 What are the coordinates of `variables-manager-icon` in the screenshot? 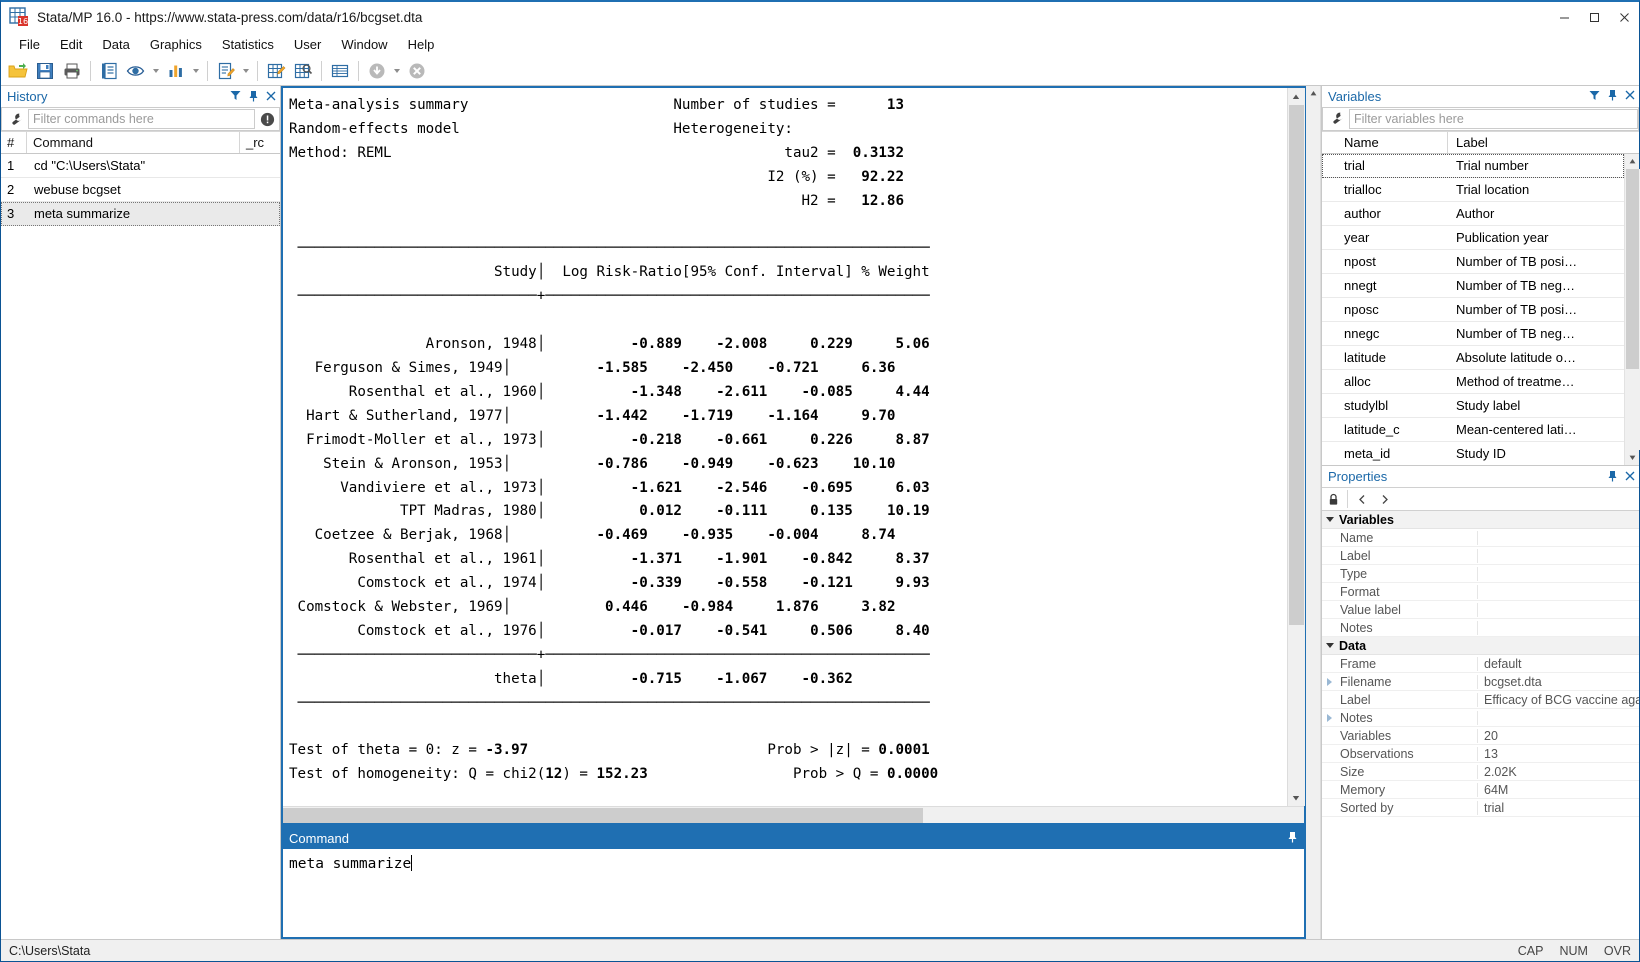 It's located at (340, 71).